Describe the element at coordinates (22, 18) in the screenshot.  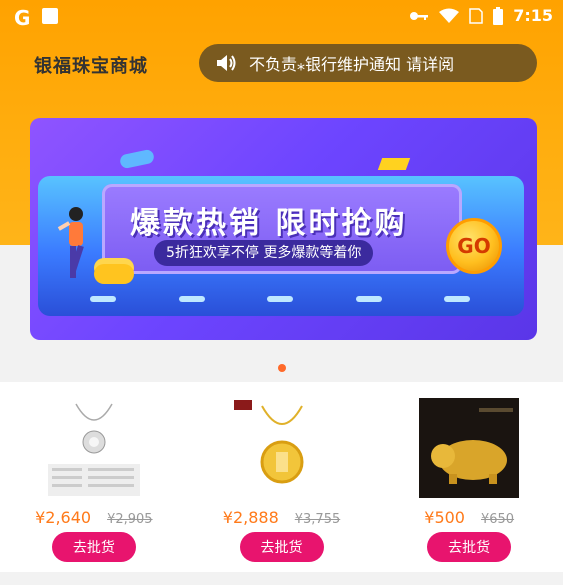
I see `app-notification-icon: G` at that location.